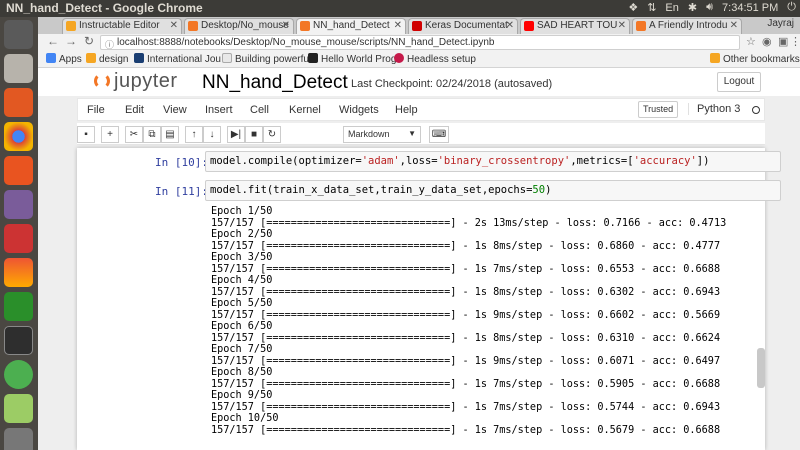 The image size is (800, 450). I want to click on bluetooth-icon: ✱, so click(692, 7).